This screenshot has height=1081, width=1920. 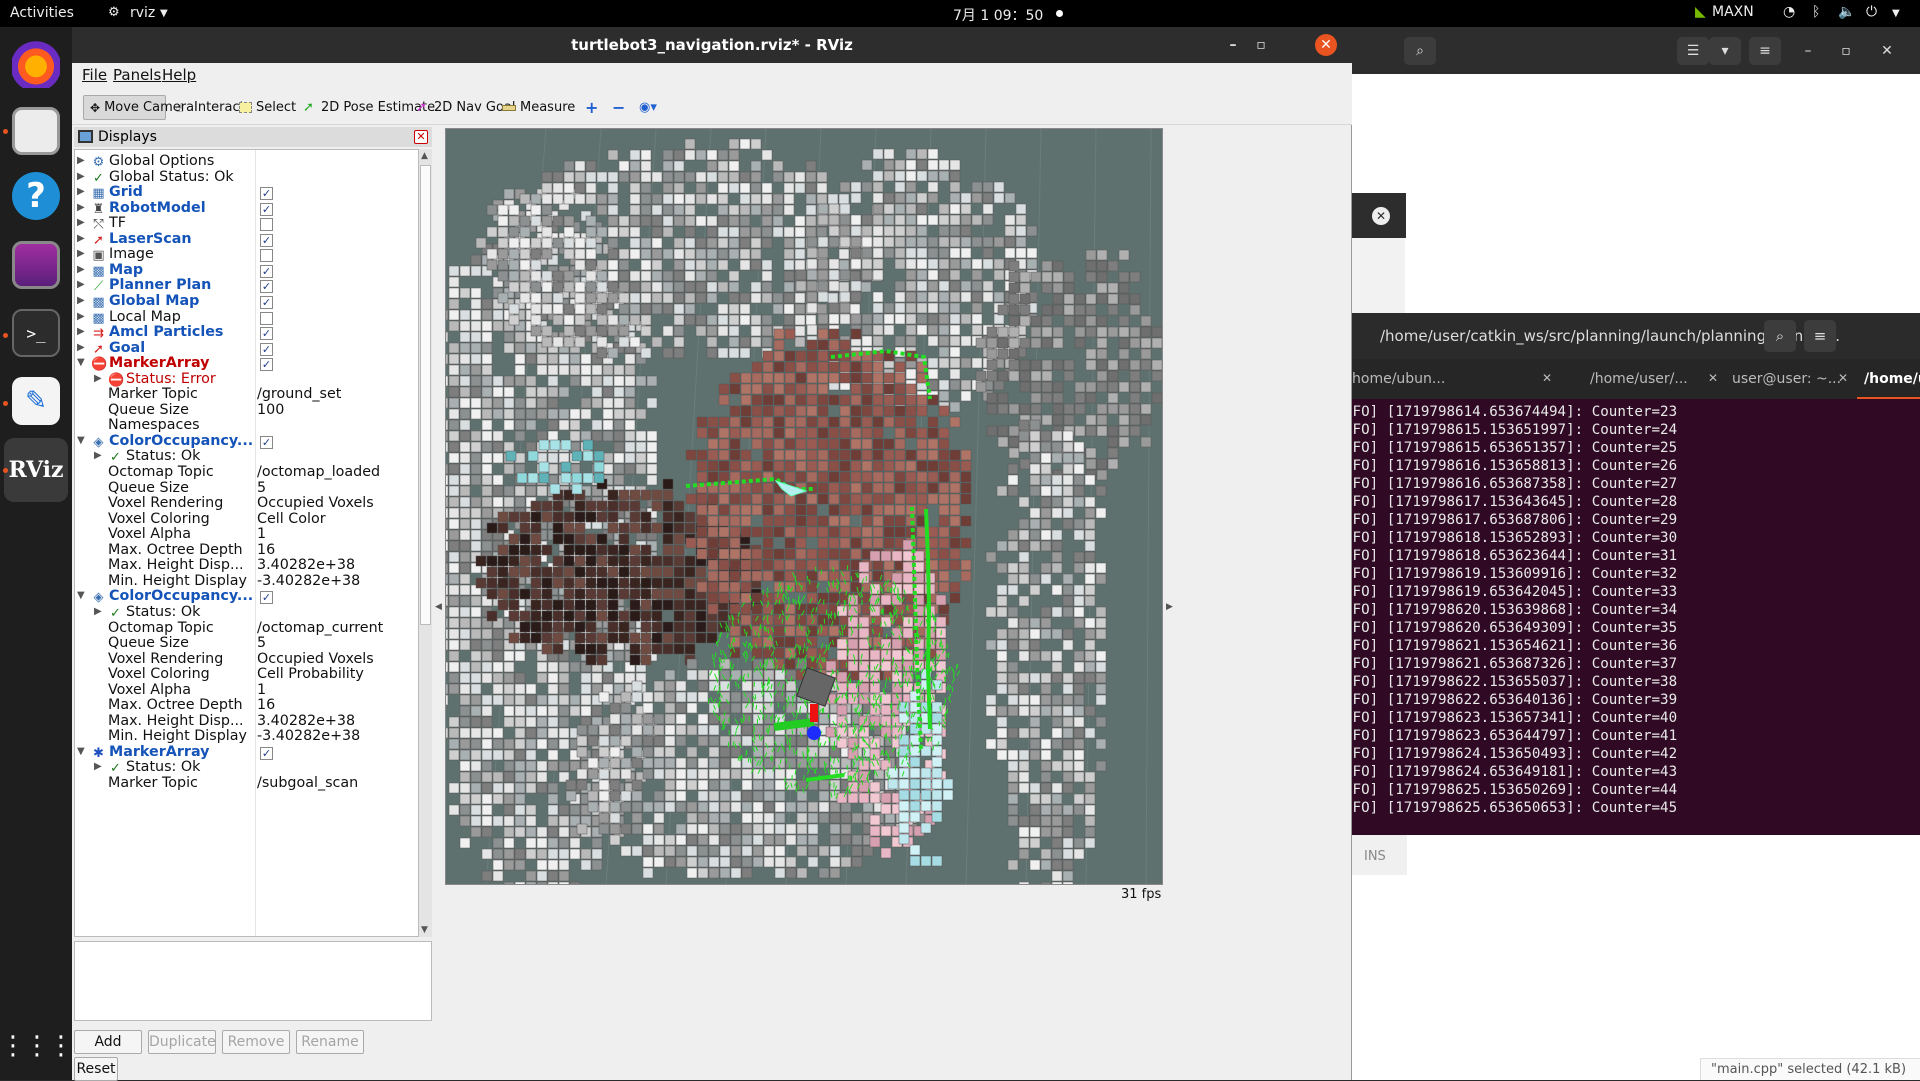 What do you see at coordinates (1896, 13) in the screenshot?
I see `chevron-down-icon: ▼` at bounding box center [1896, 13].